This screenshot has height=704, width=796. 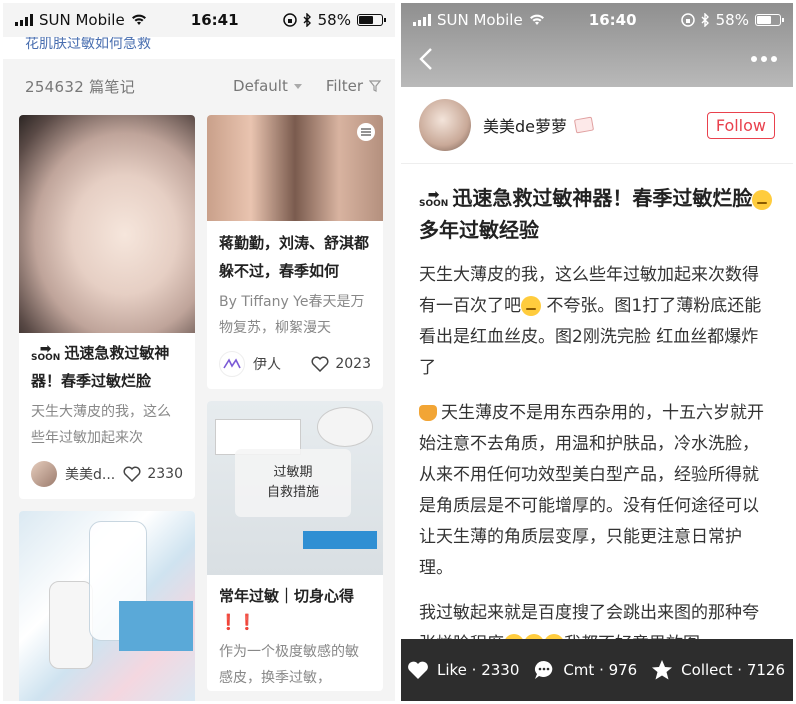 I want to click on level-badge-icon, so click(x=584, y=125).